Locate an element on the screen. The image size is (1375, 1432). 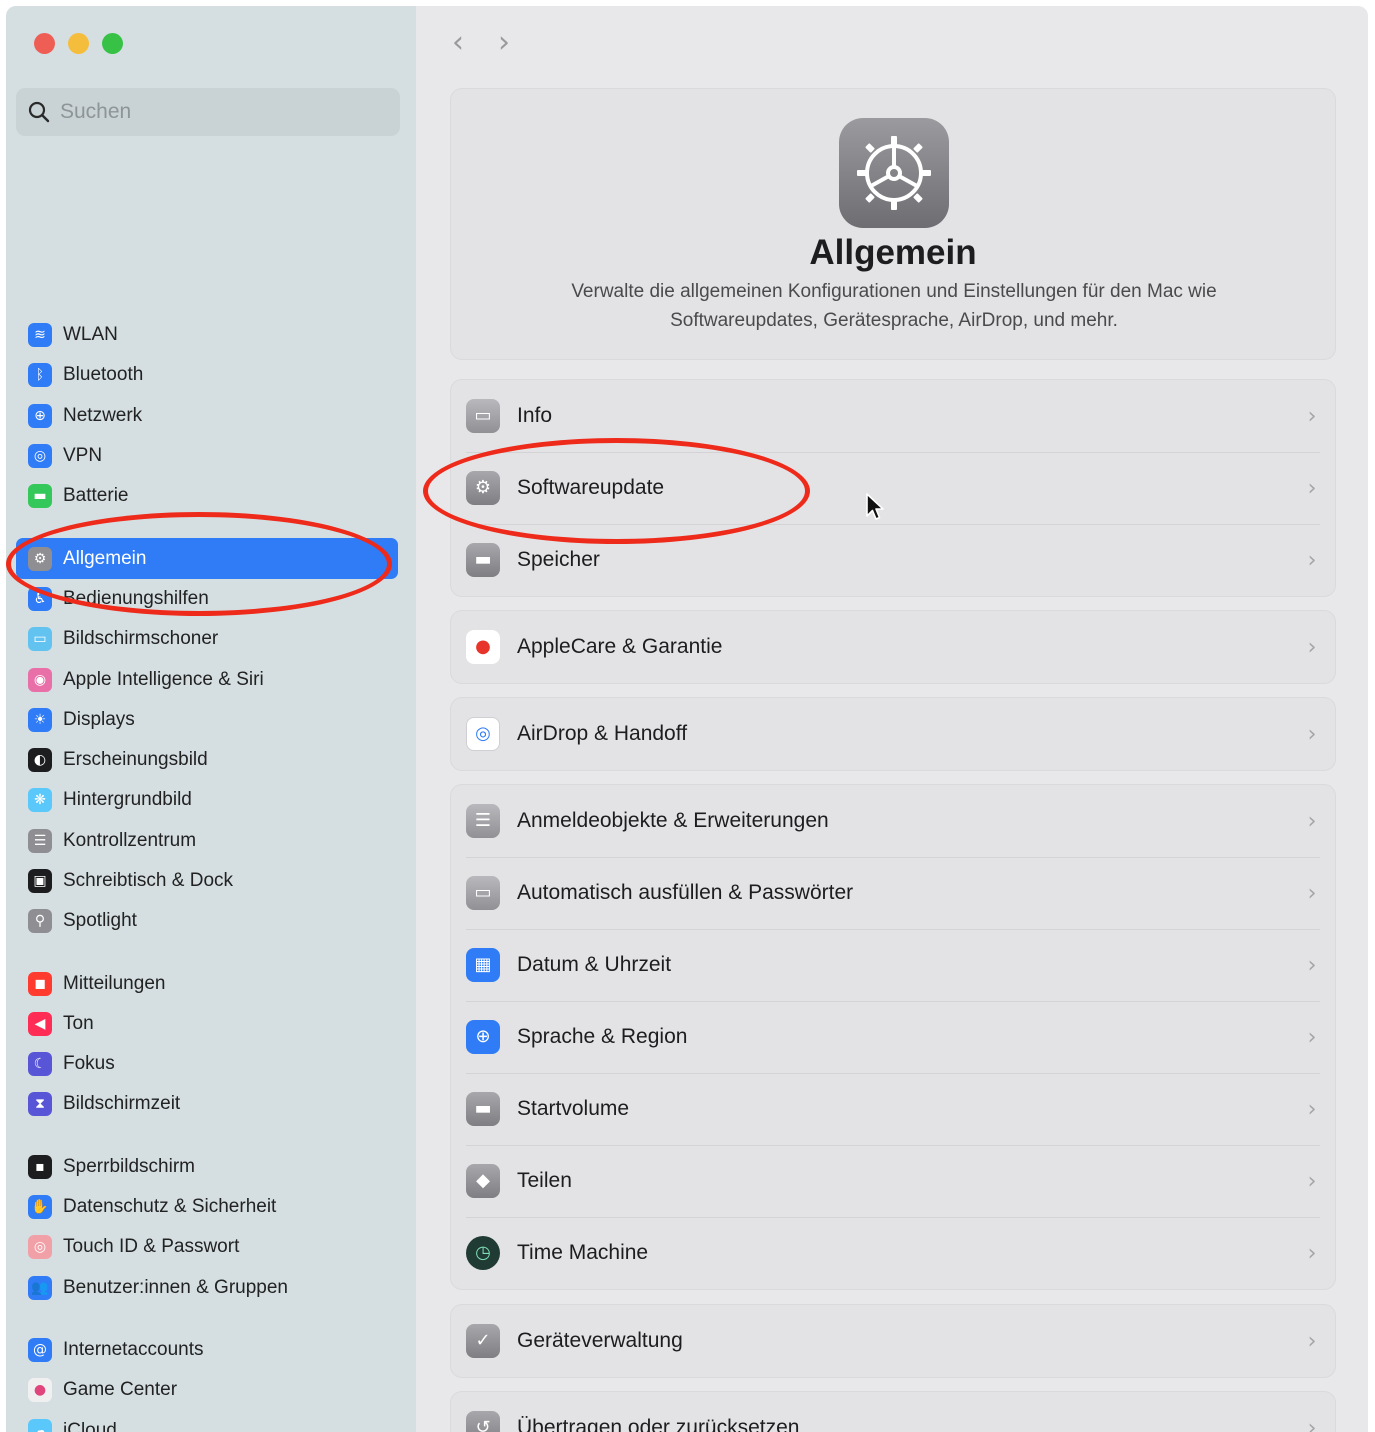
sidebar-item-touch-id-passwort: ◎ Touch ID & Passwort is located at coordinates (211, 1247).